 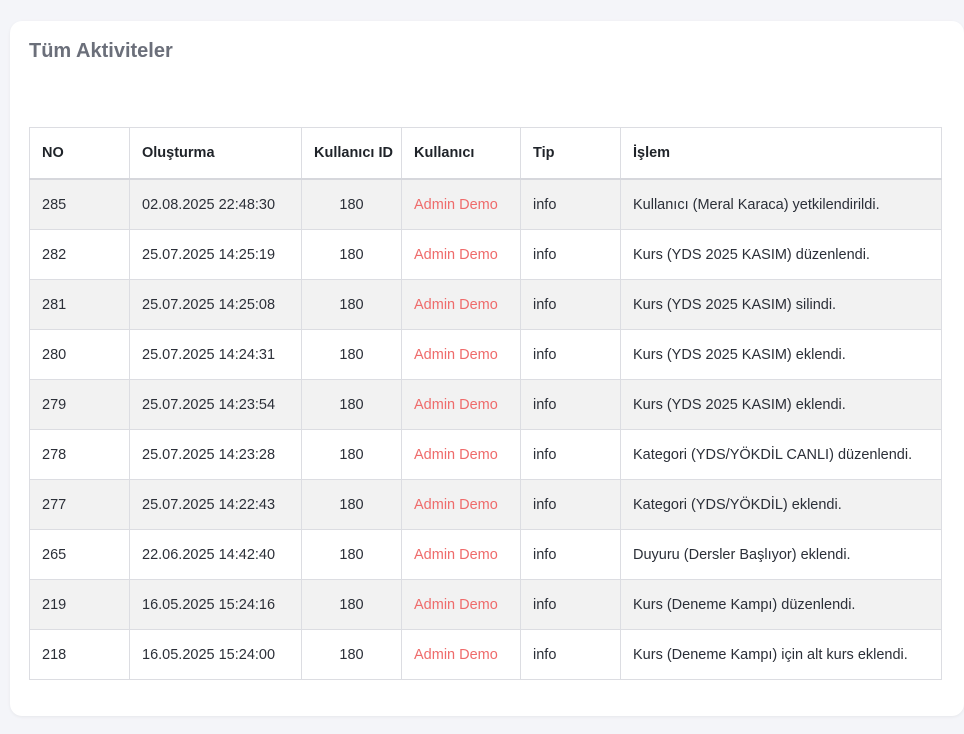 I want to click on cell-no: 280, so click(x=79, y=354).